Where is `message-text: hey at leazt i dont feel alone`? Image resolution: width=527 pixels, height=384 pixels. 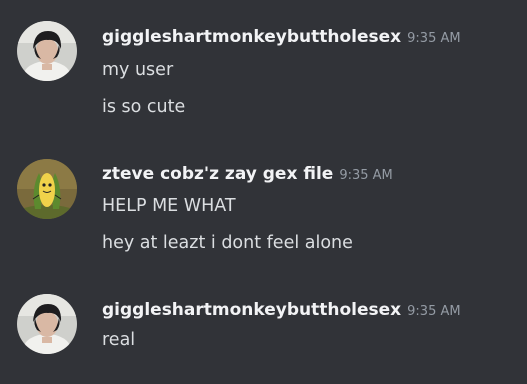 message-text: hey at leazt i dont feel alone is located at coordinates (227, 243).